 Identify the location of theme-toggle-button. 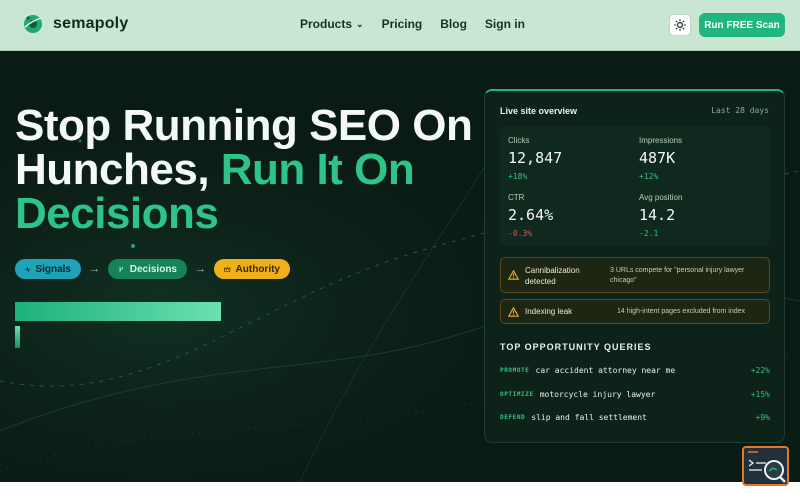
(680, 25).